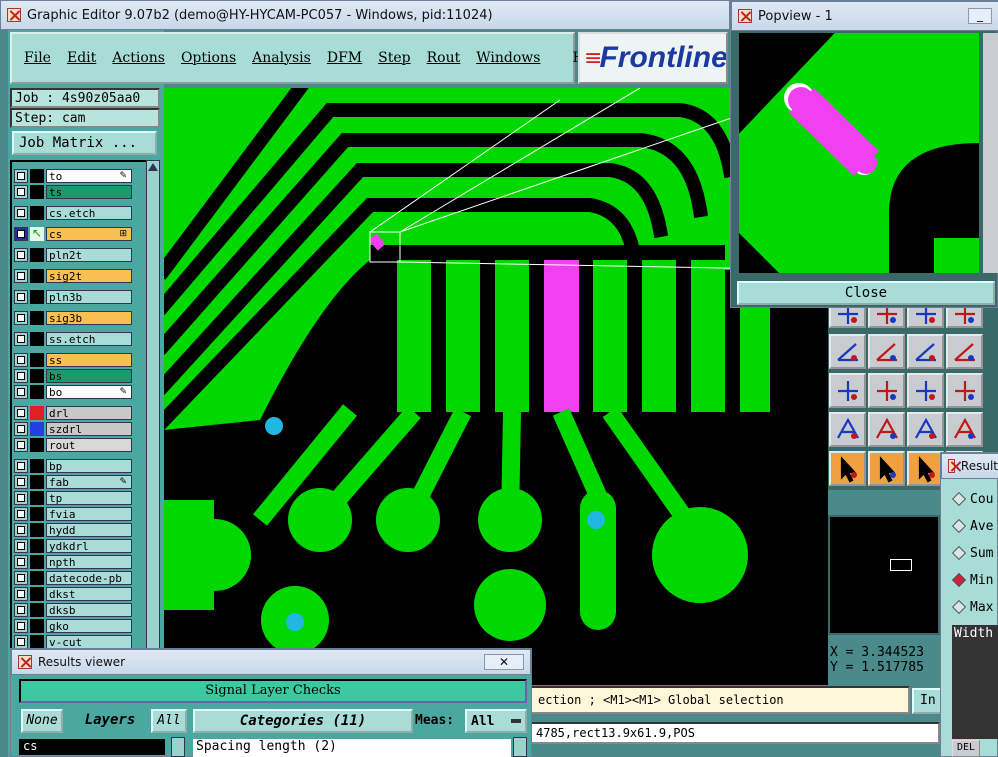 The image size is (998, 757). Describe the element at coordinates (886, 390) in the screenshot. I see `line-split-icon` at that location.